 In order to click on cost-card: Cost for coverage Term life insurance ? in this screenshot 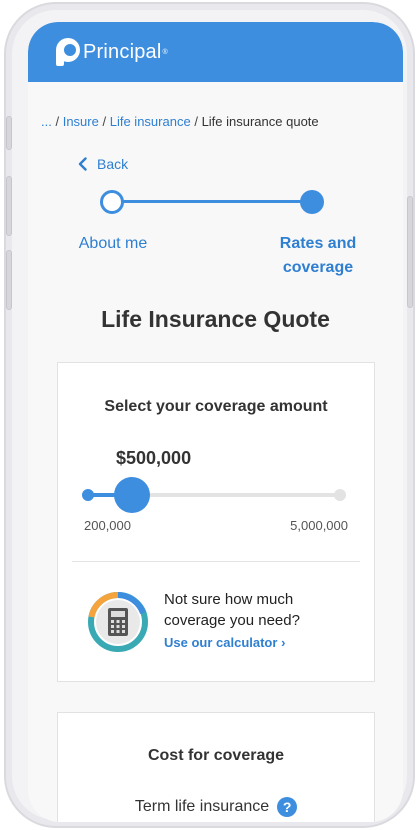, I will do `click(216, 767)`.